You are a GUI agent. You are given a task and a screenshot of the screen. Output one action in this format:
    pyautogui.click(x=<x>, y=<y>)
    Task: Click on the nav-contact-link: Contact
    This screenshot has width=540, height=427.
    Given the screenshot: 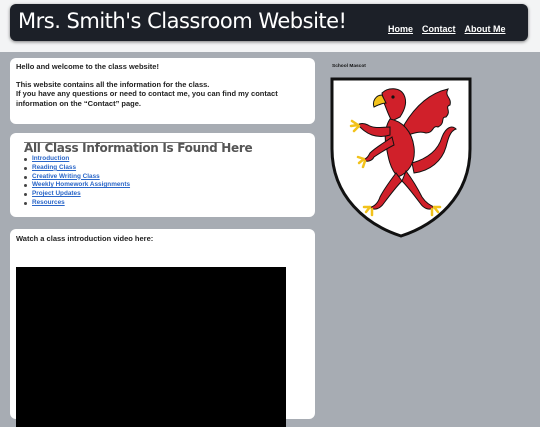 What is the action you would take?
    pyautogui.click(x=439, y=29)
    